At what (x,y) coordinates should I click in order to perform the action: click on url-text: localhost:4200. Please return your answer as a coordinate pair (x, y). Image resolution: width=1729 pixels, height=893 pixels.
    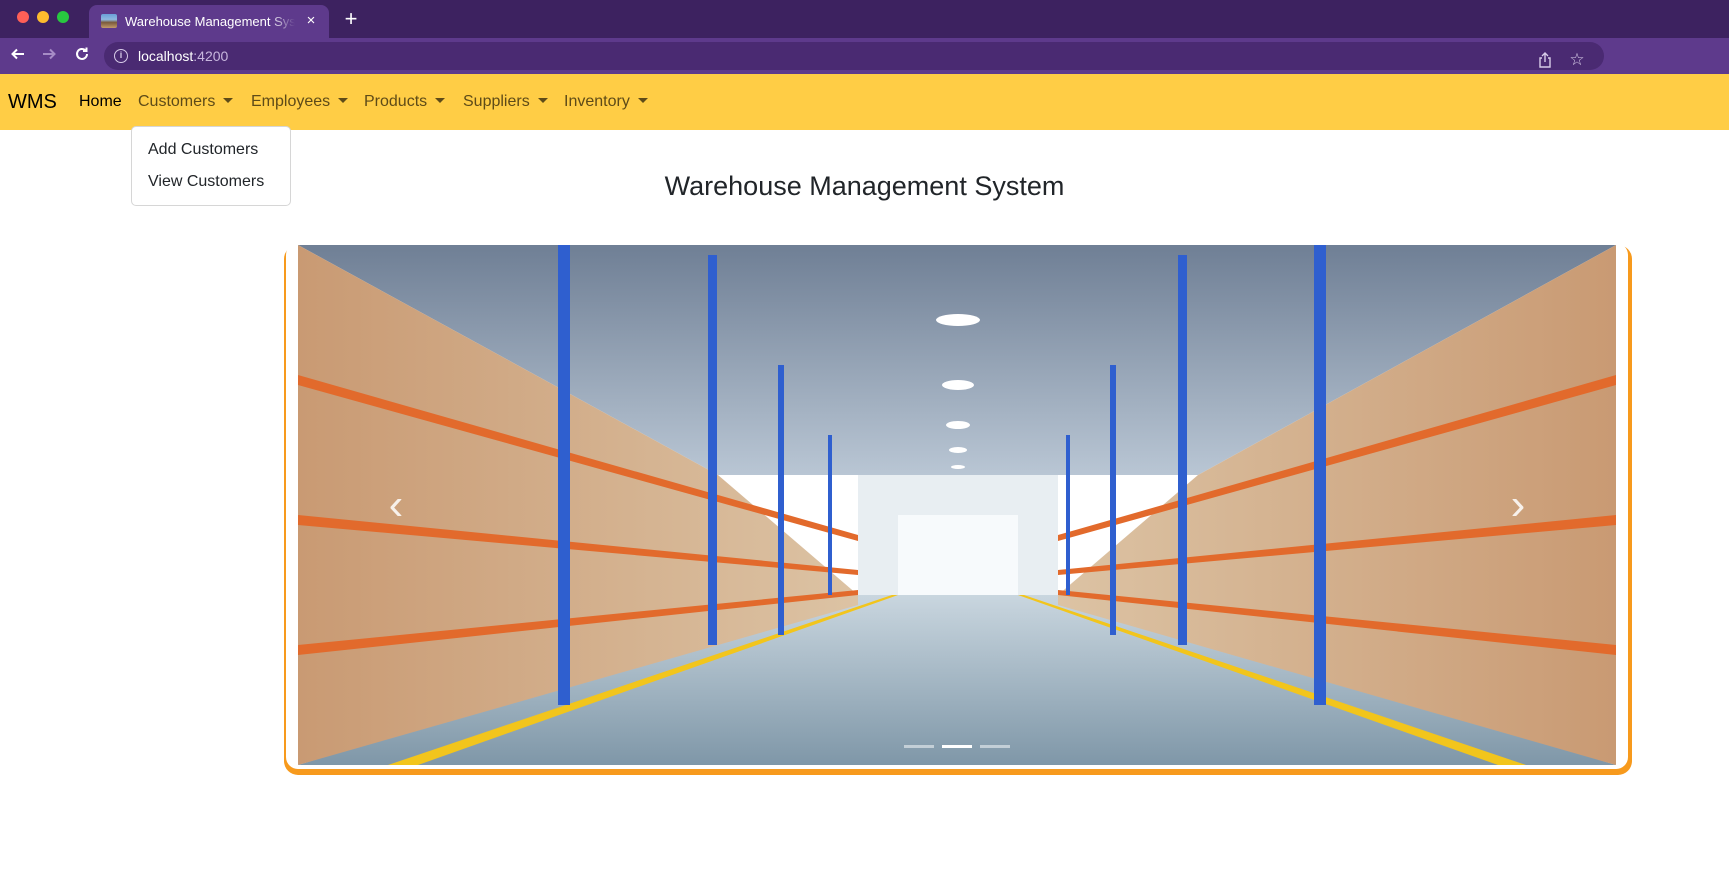
    Looking at the image, I should click on (183, 56).